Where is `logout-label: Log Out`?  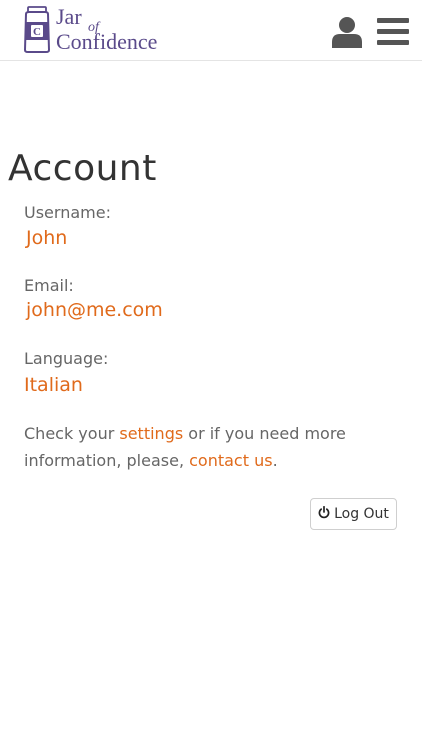
logout-label: Log Out is located at coordinates (361, 514).